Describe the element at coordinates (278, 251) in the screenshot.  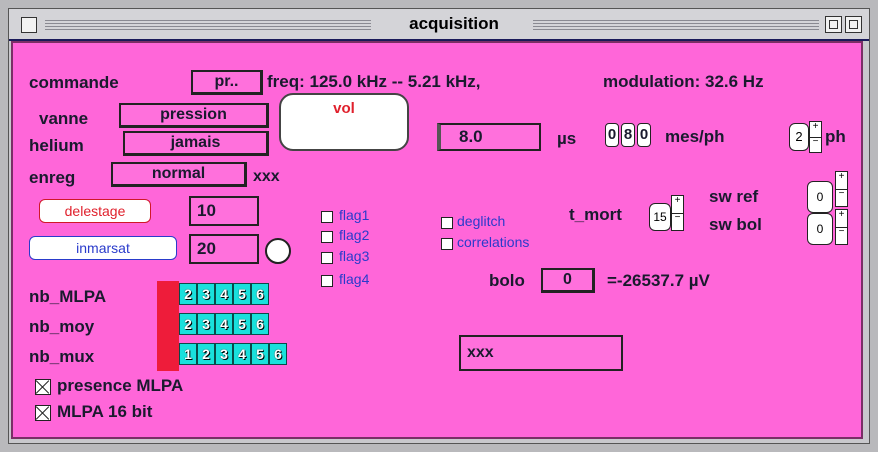
I see `status-indicator-circle` at that location.